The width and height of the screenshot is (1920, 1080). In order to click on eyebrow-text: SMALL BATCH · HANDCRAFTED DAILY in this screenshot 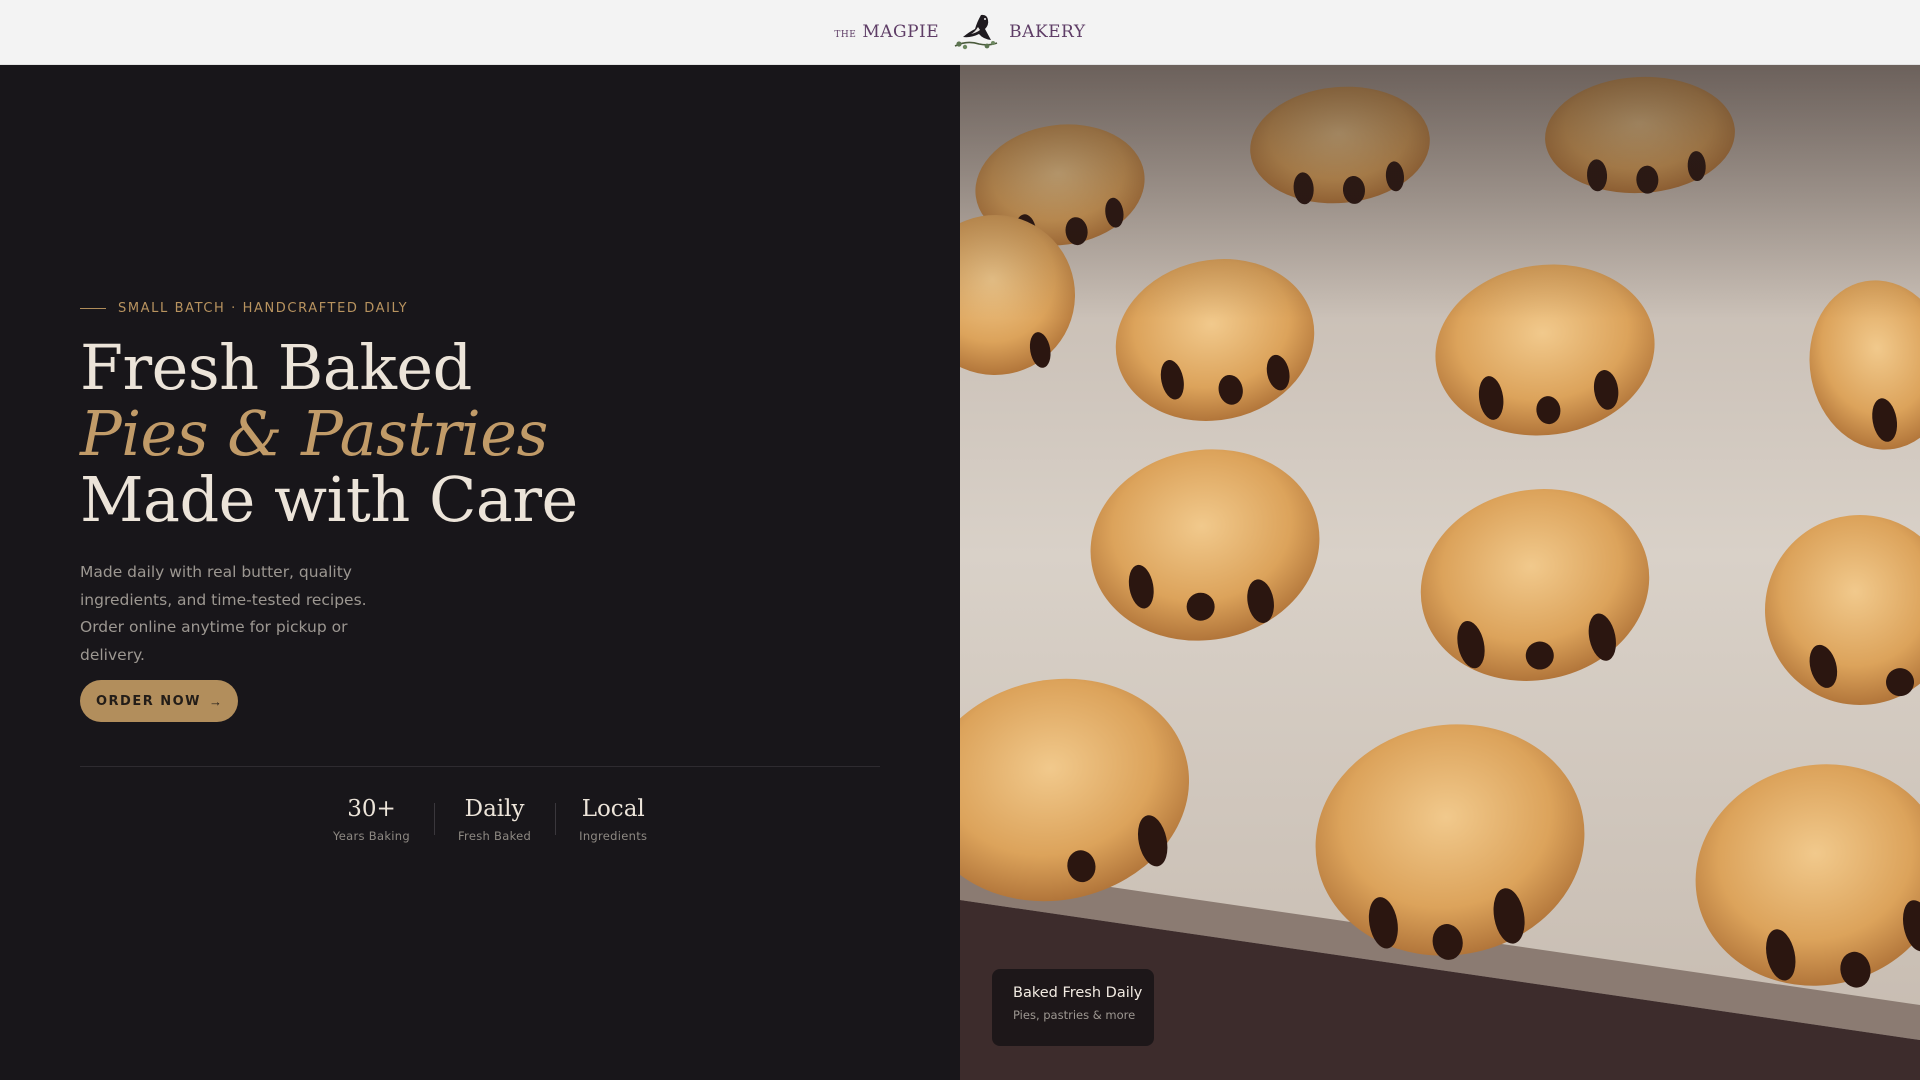, I will do `click(263, 308)`.